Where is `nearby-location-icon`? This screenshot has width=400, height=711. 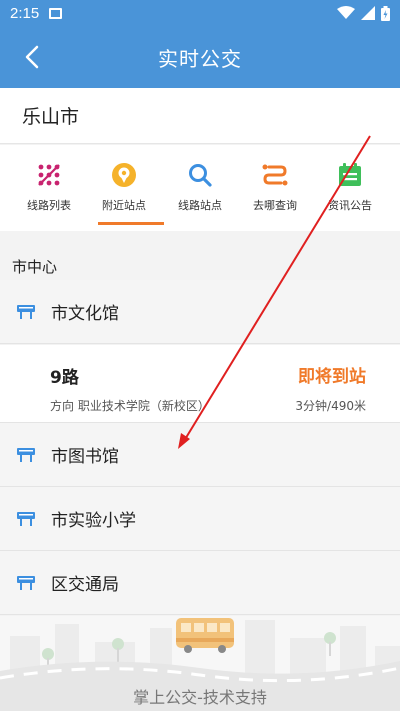 nearby-location-icon is located at coordinates (124, 175).